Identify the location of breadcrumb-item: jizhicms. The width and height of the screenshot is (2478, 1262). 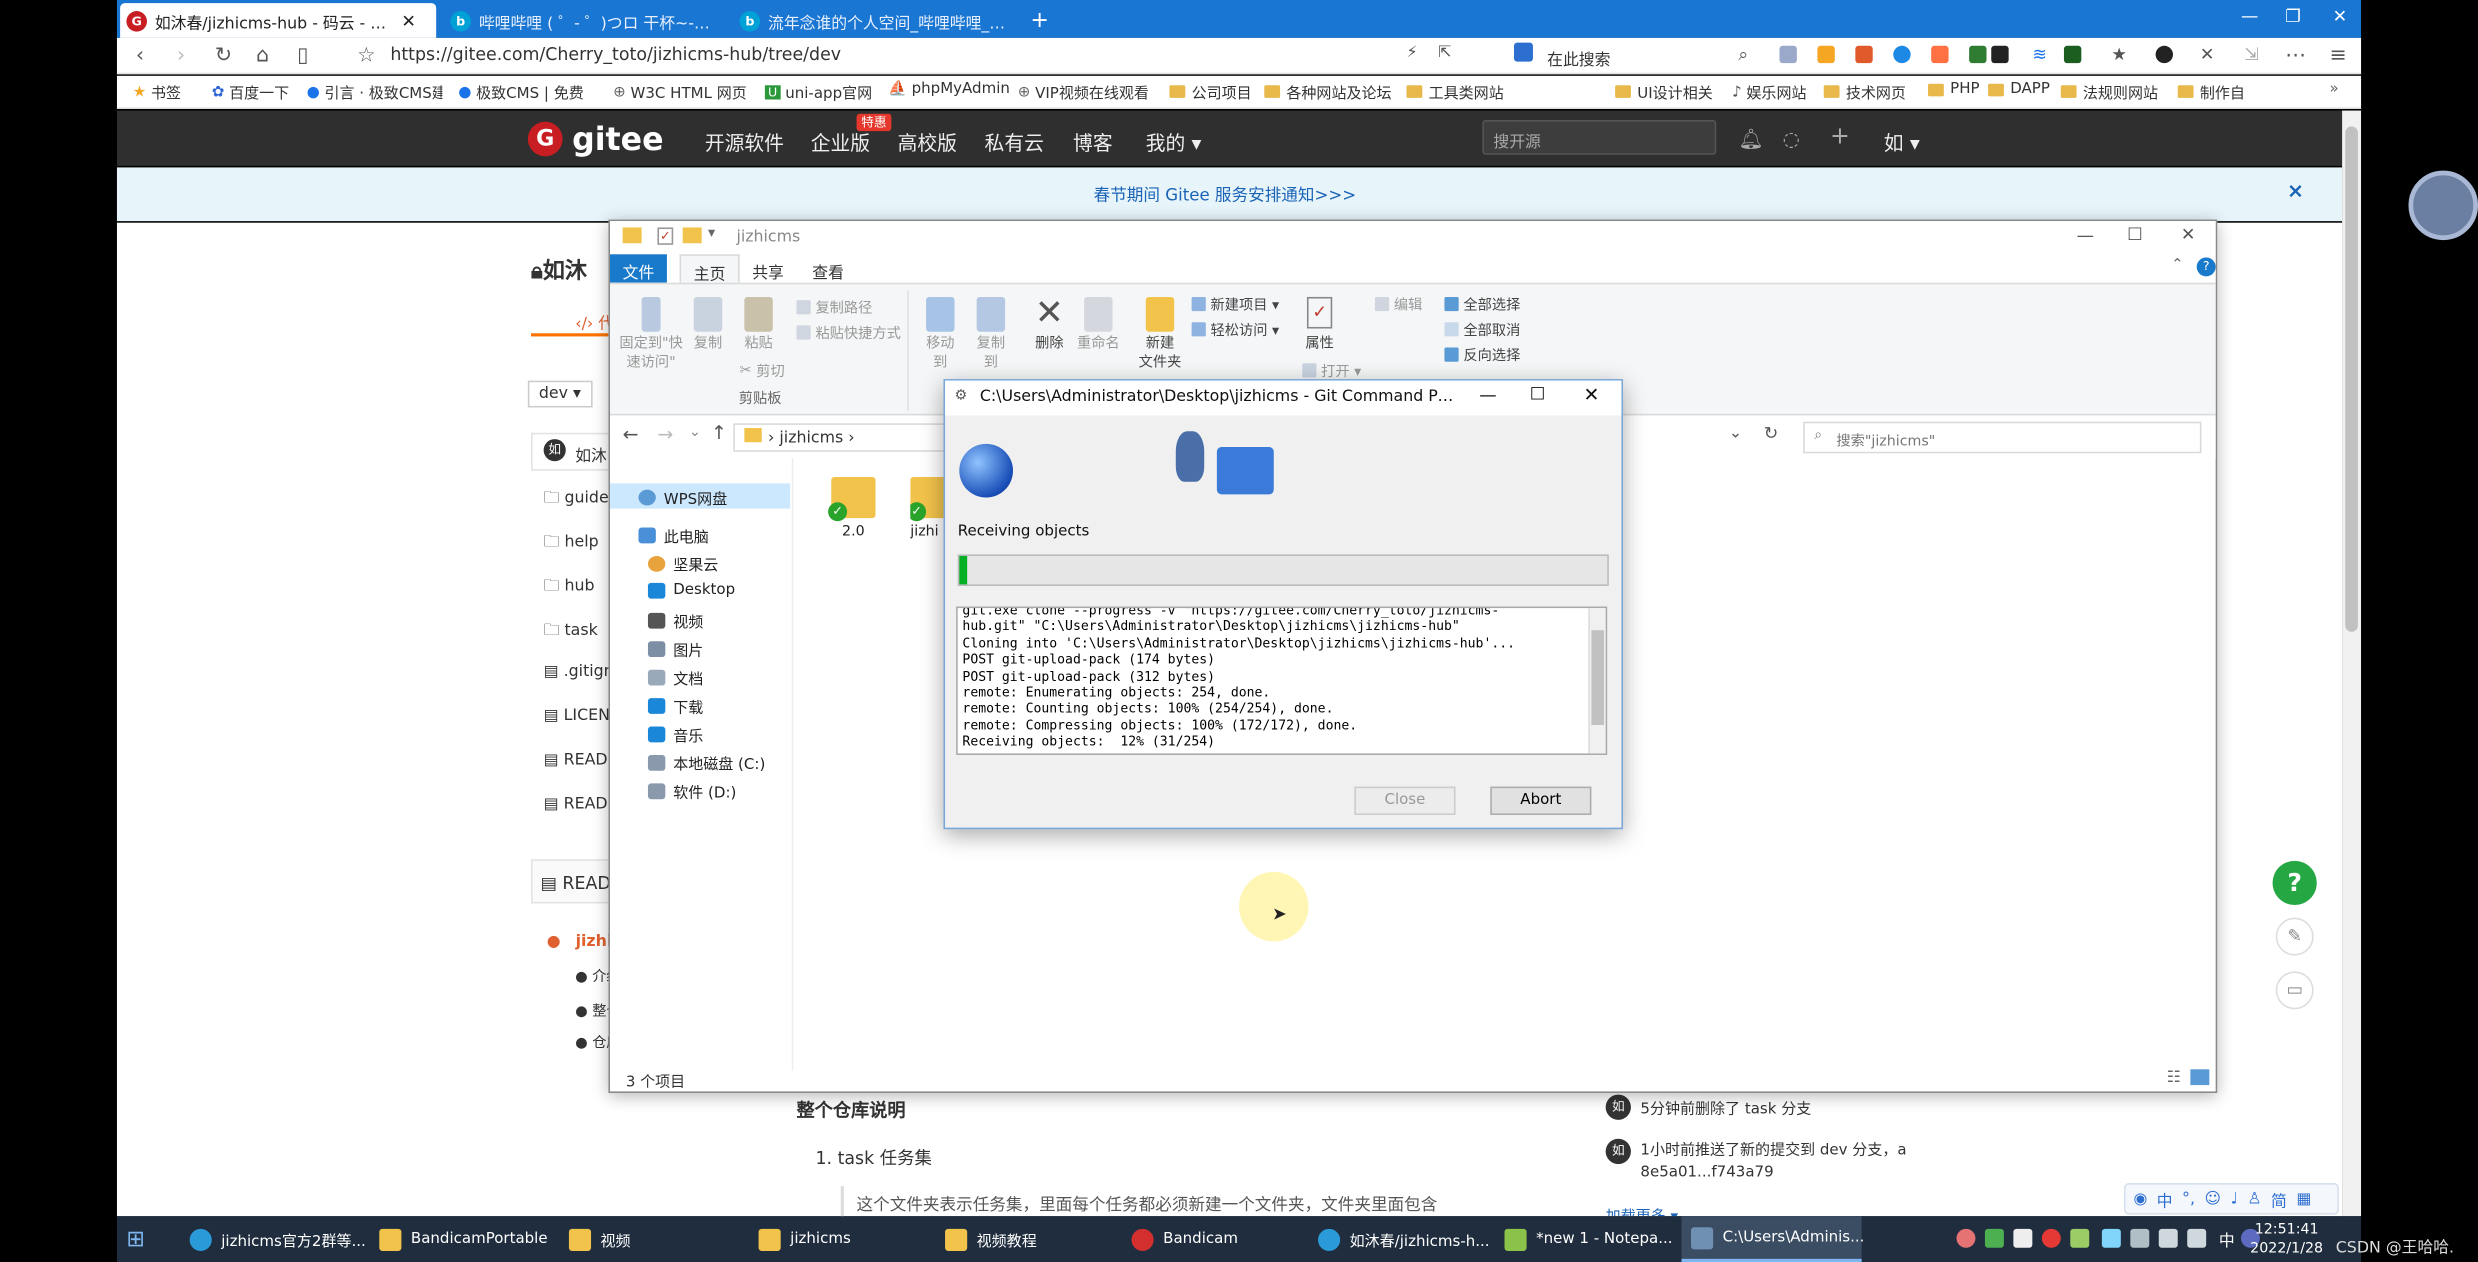
(811, 438).